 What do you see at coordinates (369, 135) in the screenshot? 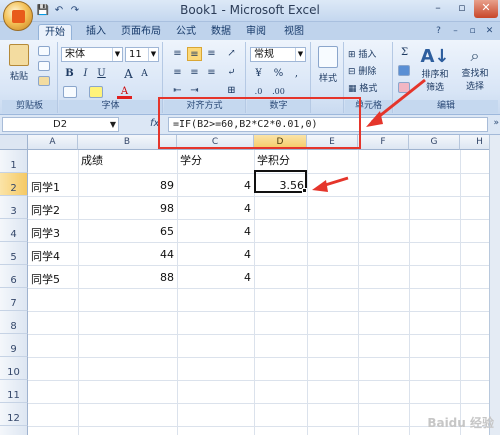
I see `annotation-arrows` at bounding box center [369, 135].